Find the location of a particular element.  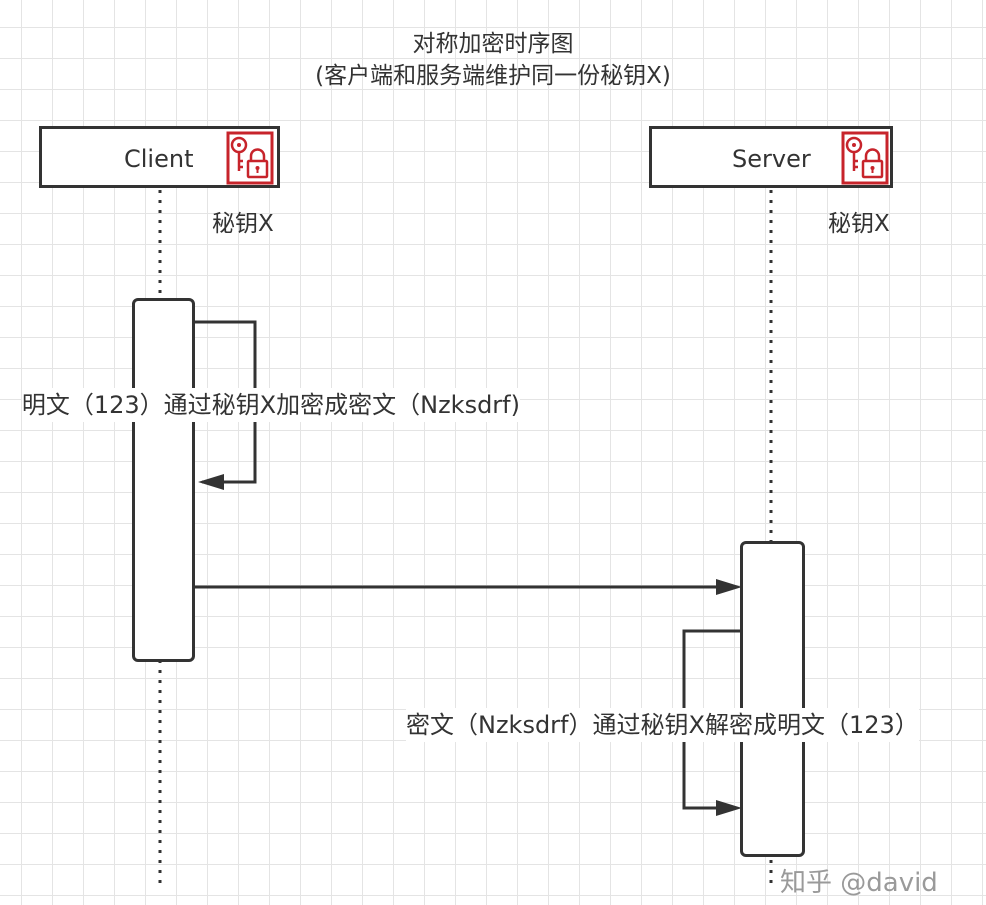

client-self-message-label: 明文（123）通过秘钥X加密成密文（Nzksdrf) is located at coordinates (270, 405).